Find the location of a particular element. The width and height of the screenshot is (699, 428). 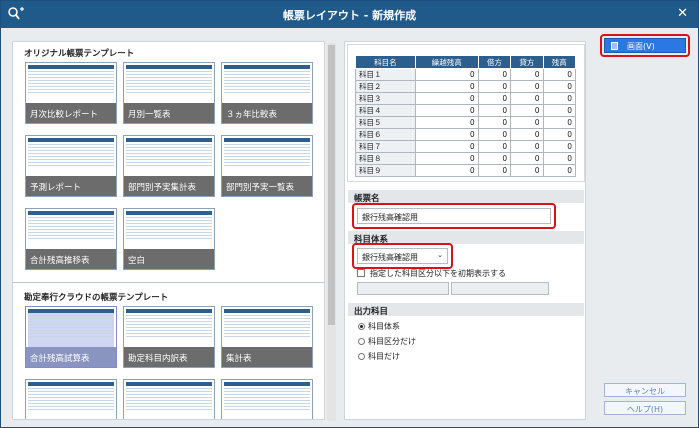

scrollbar-thumb is located at coordinates (331, 185).